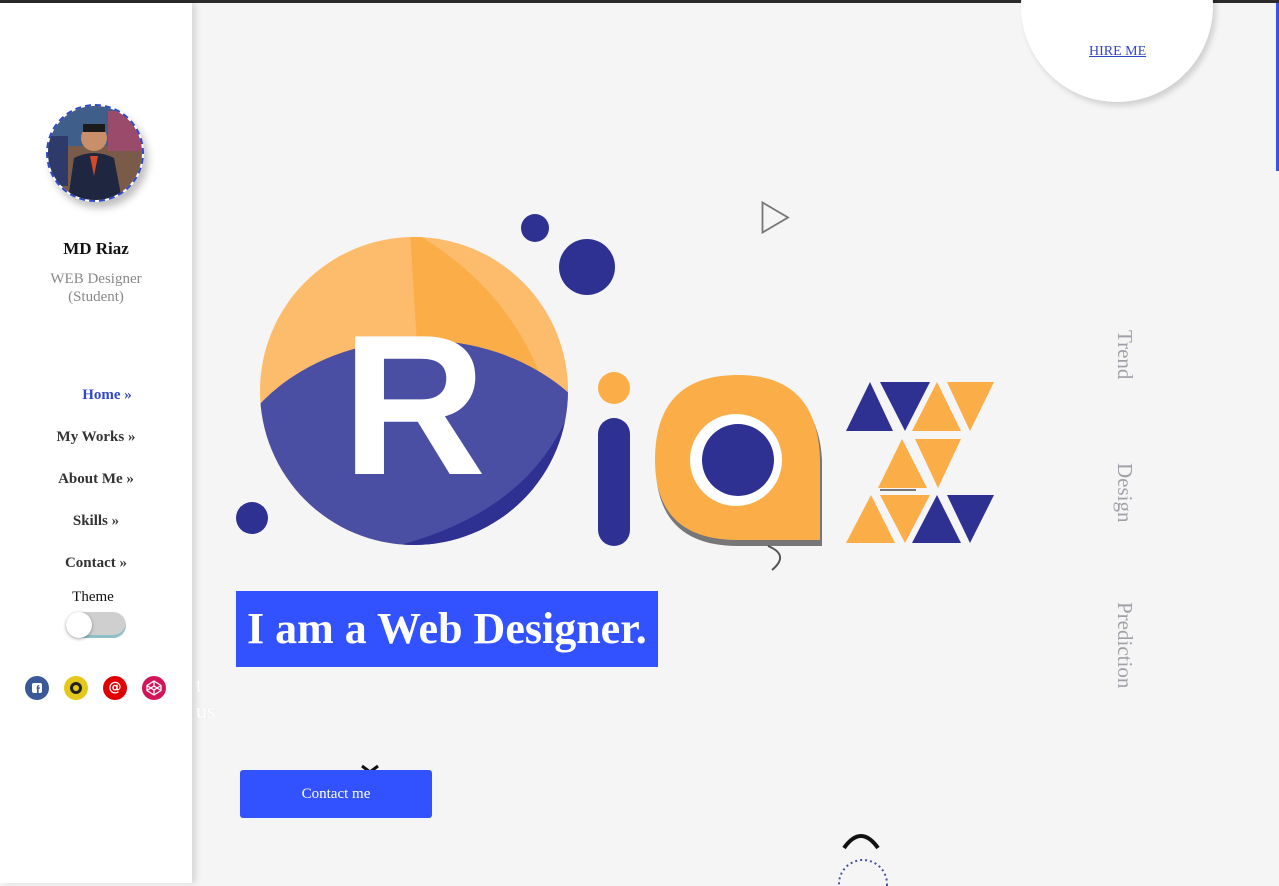 This screenshot has height=886, width=1279. What do you see at coordinates (96, 404) in the screenshot?
I see `nav-item-home: Home »` at bounding box center [96, 404].